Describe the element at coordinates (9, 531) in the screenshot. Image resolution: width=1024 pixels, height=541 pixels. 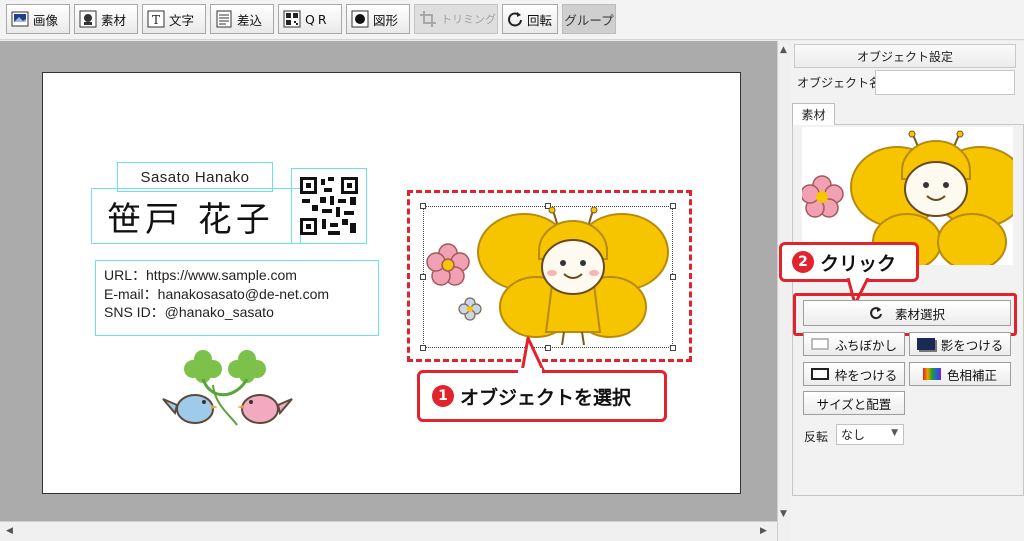
I see `scroll-left-icon: ◀` at that location.